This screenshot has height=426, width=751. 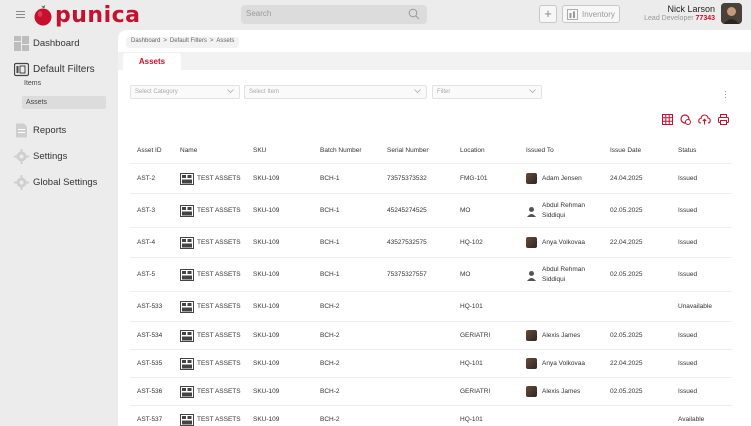 I want to click on sidebar-item-label: Settings, so click(x=50, y=156).